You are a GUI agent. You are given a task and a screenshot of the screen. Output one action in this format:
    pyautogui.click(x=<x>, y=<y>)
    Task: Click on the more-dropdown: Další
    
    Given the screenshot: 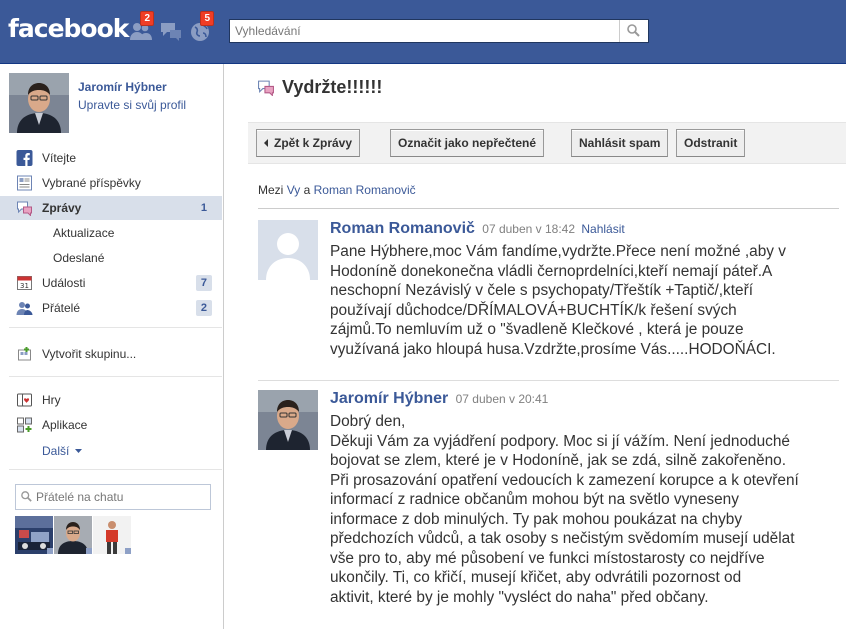 What is the action you would take?
    pyautogui.click(x=62, y=451)
    